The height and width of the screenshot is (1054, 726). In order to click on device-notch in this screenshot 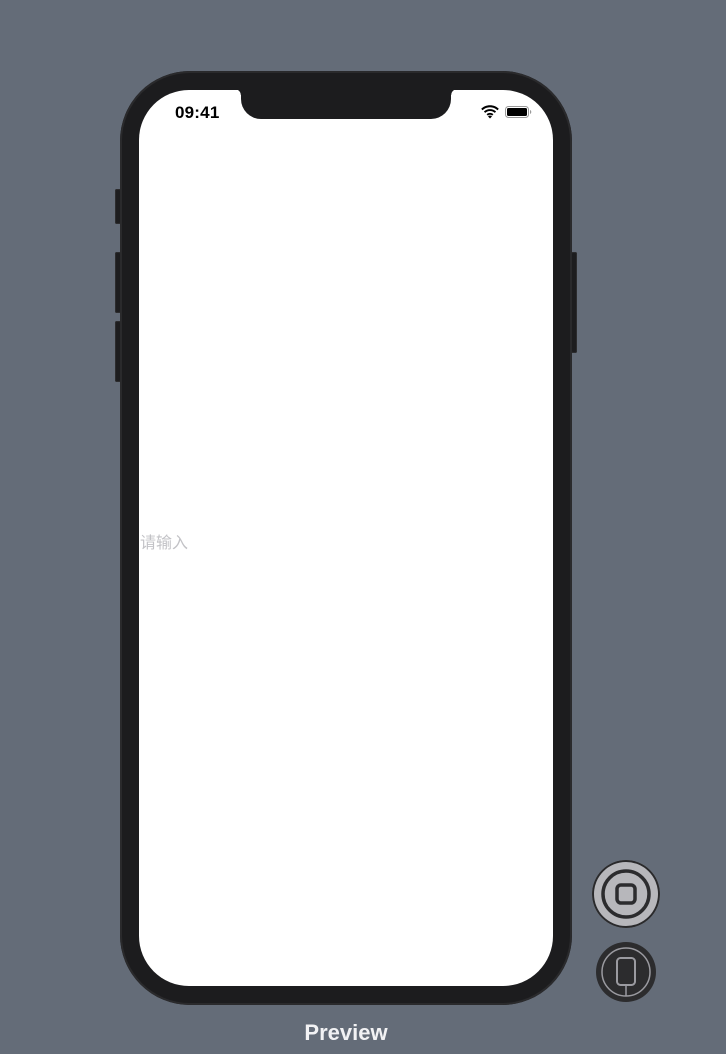, I will do `click(346, 104)`.